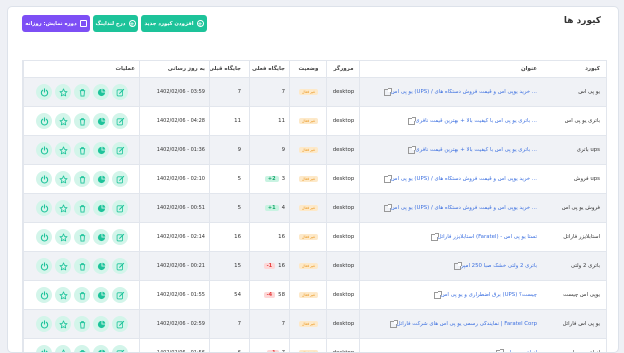 This screenshot has height=353, width=624. What do you see at coordinates (115, 23) in the screenshot?
I see `set-landing-button: درج لنداینگ +` at bounding box center [115, 23].